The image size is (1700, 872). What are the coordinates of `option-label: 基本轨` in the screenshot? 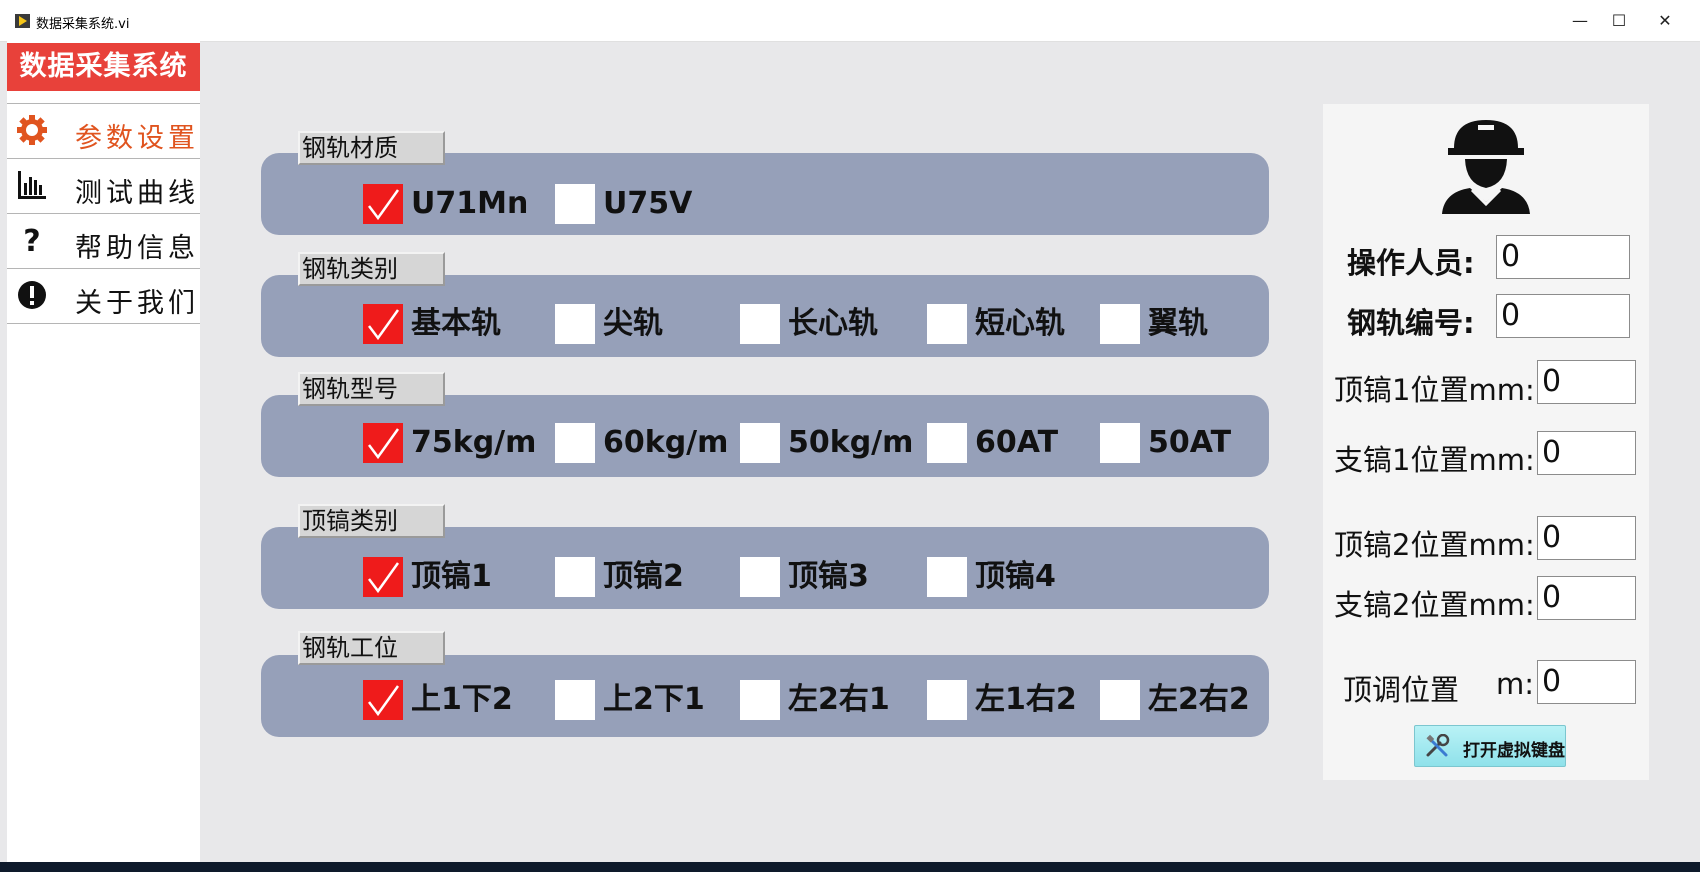 It's located at (456, 323).